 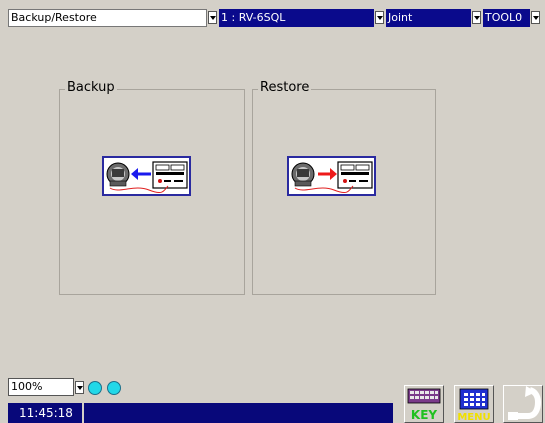 I want to click on tool-select: TOOL0, so click(x=511, y=18).